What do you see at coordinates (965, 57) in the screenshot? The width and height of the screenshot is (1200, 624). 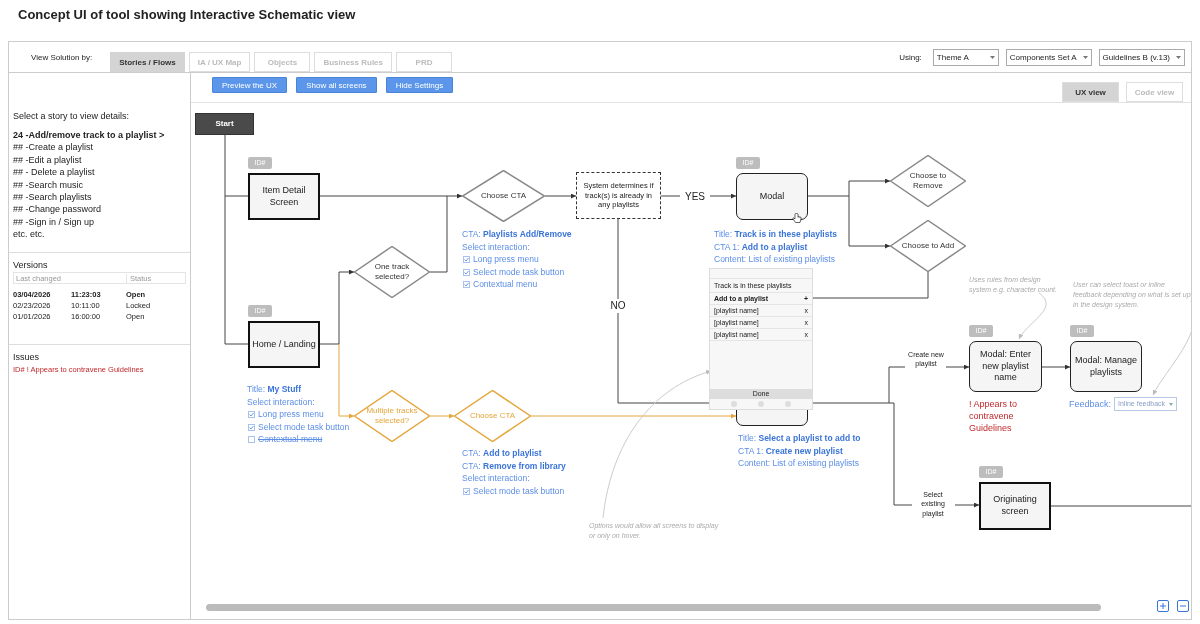 I see `dropdown: Theme A` at bounding box center [965, 57].